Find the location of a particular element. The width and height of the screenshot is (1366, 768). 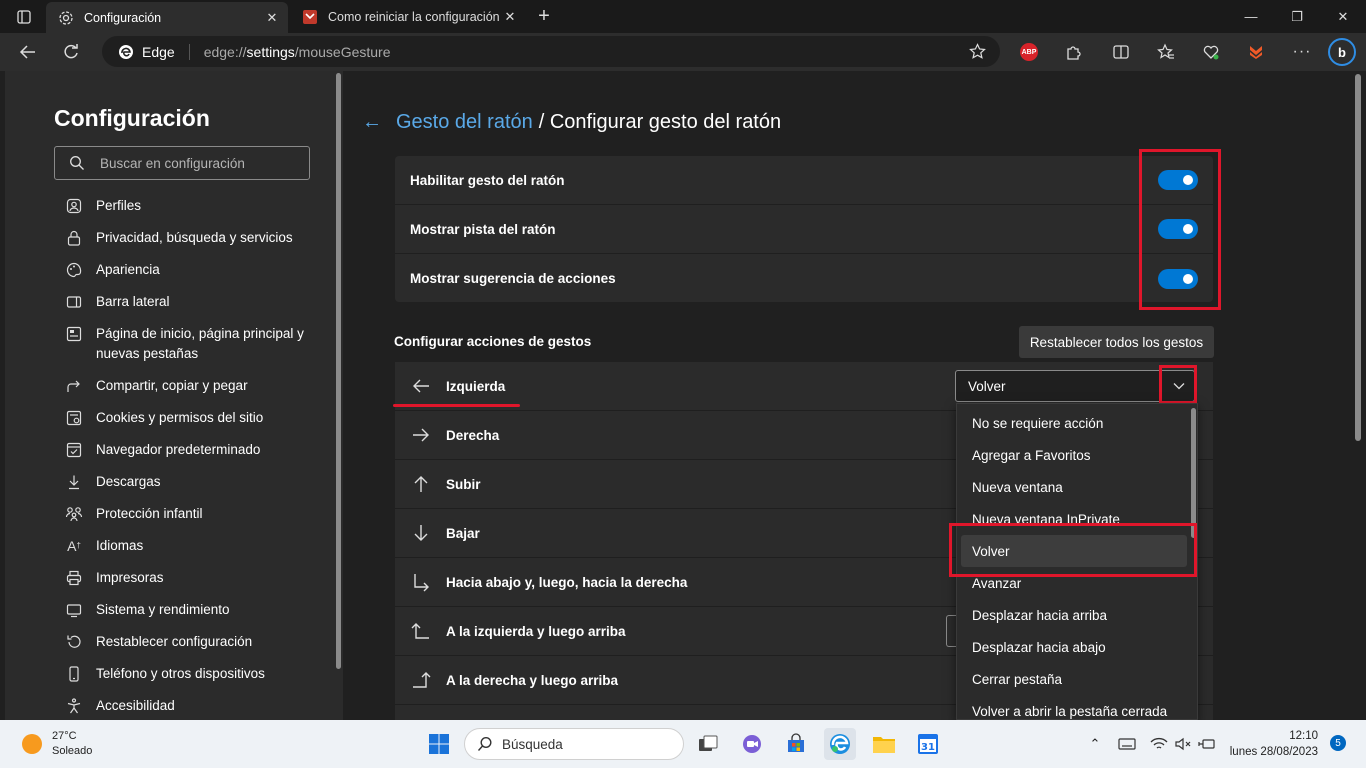

heart-pulse-icon is located at coordinates (1211, 52).